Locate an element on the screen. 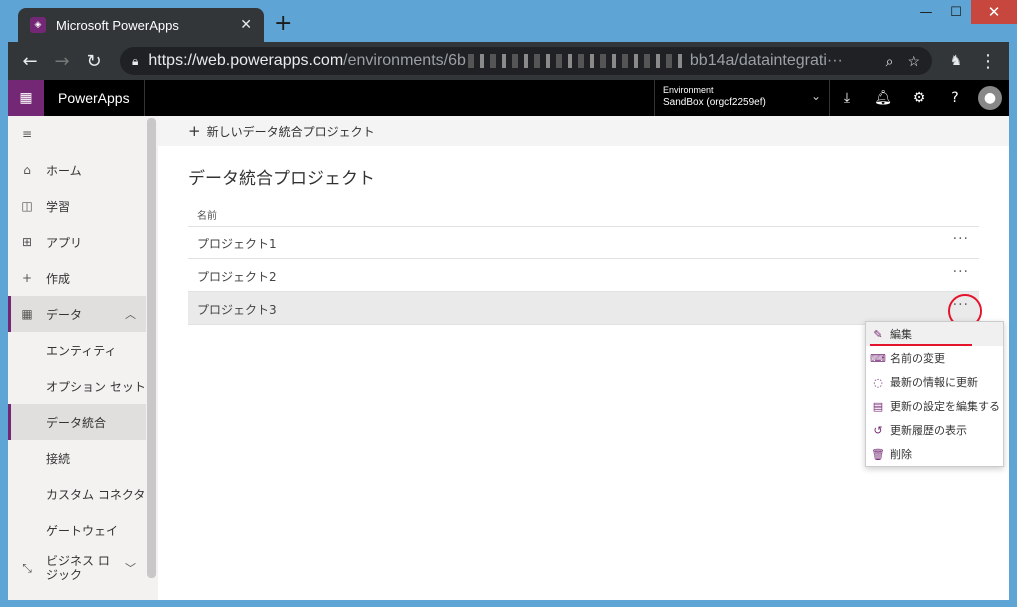  sidebar-item-business-logic: ⤡ ビジネス ロ ジック ﹀ is located at coordinates (77, 568).